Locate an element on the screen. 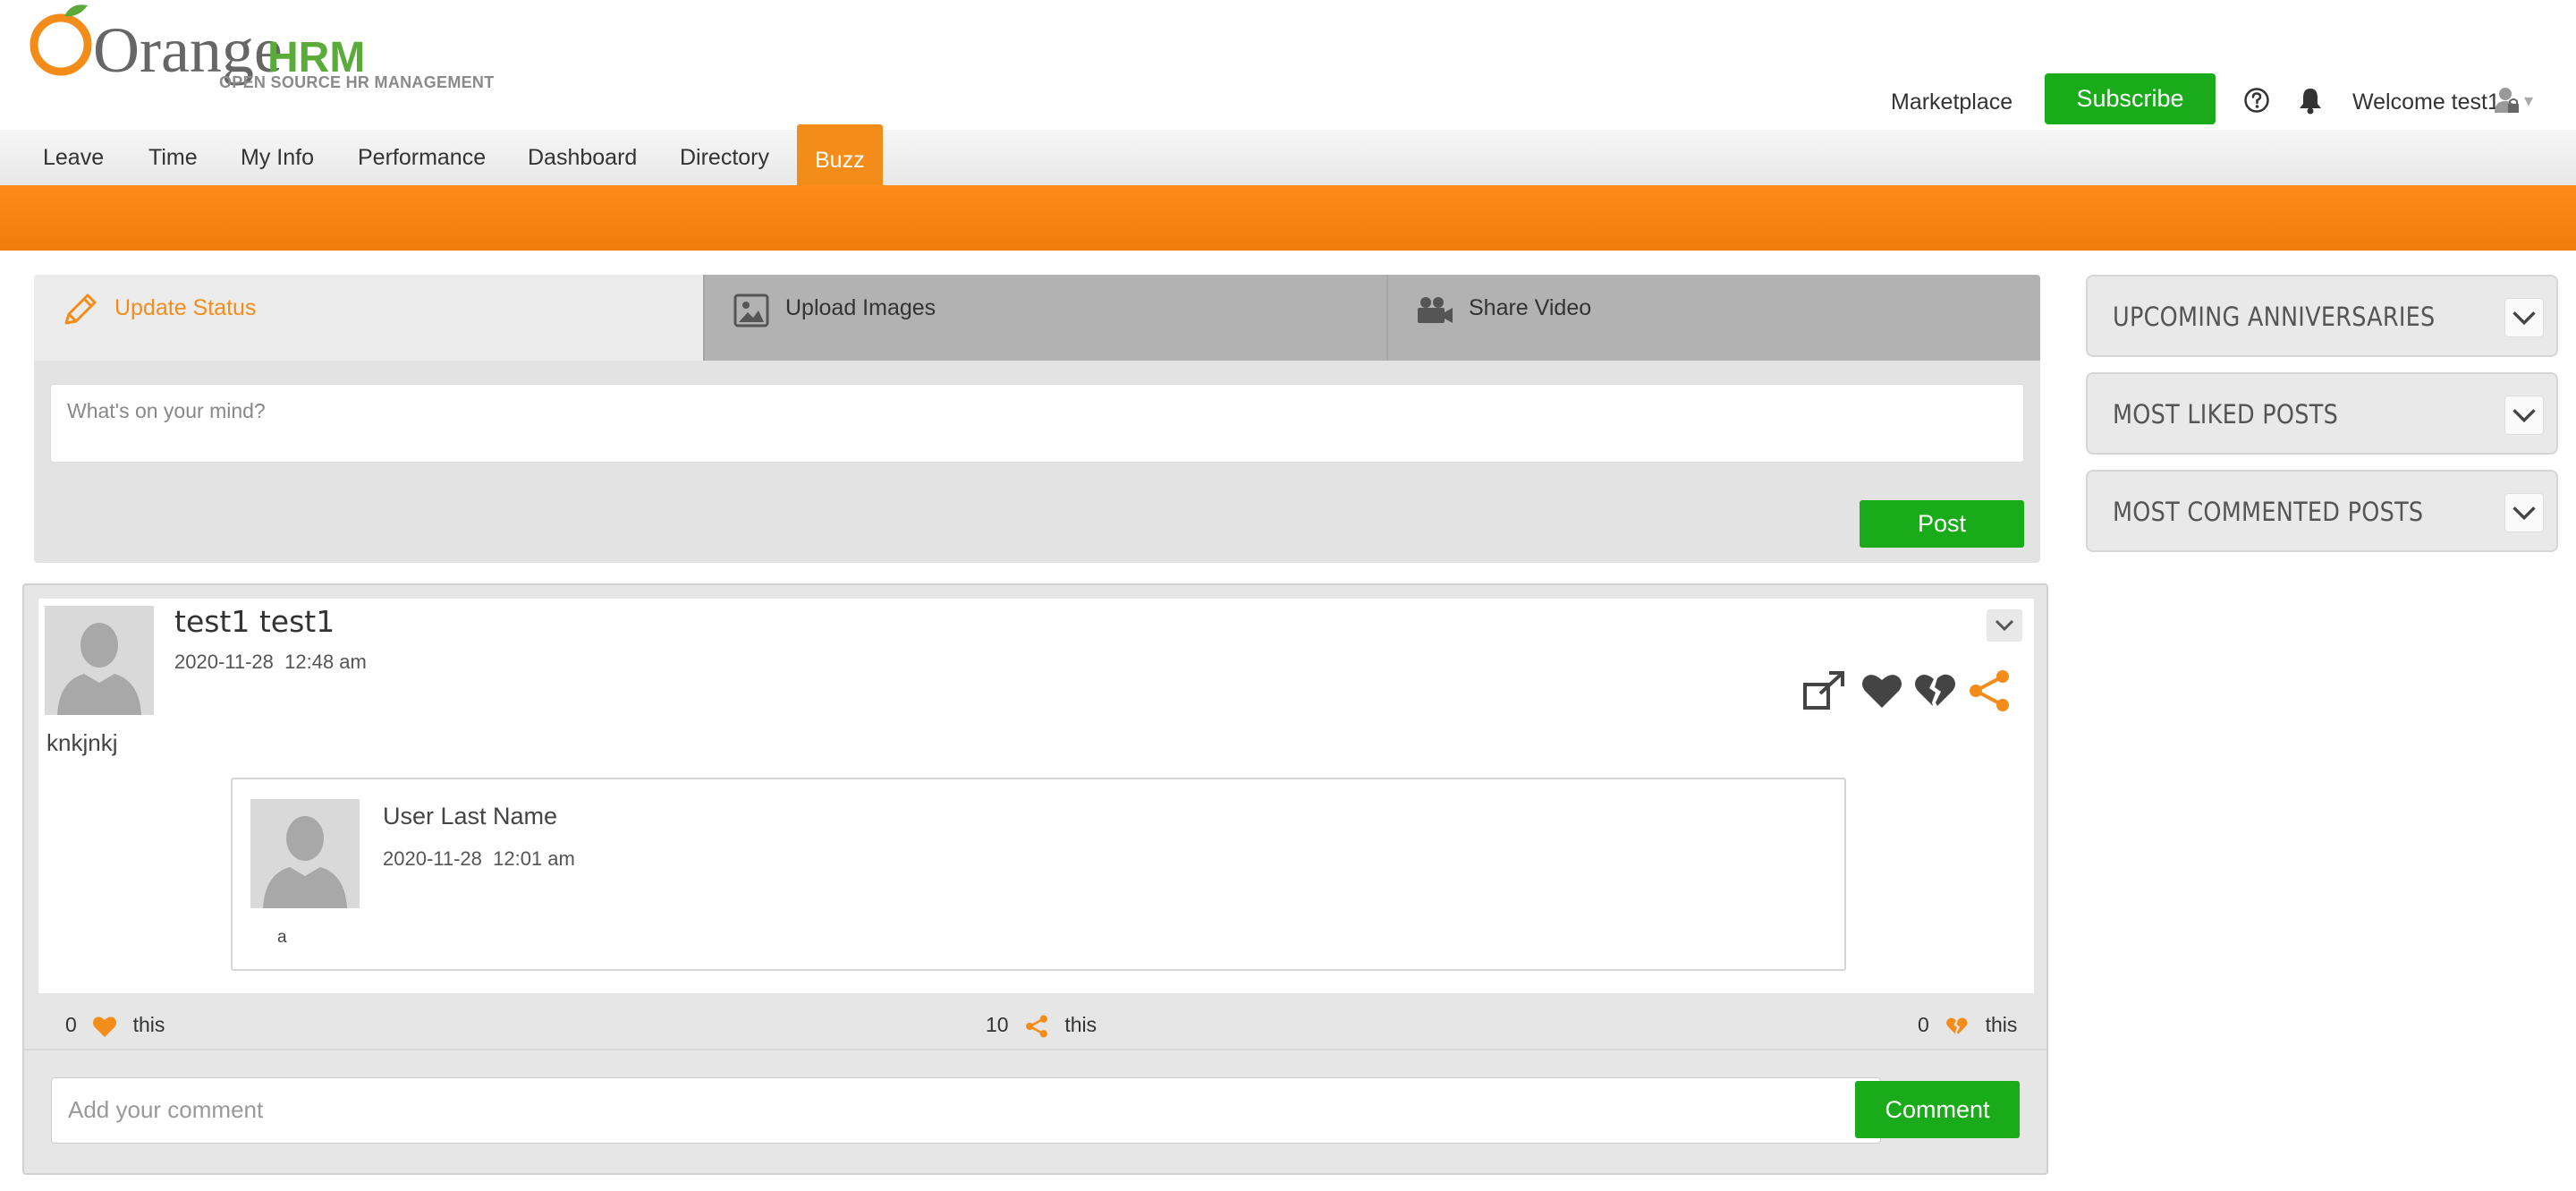 This screenshot has height=1191, width=2576. shared-post-date: 2020-11-28 is located at coordinates (432, 858).